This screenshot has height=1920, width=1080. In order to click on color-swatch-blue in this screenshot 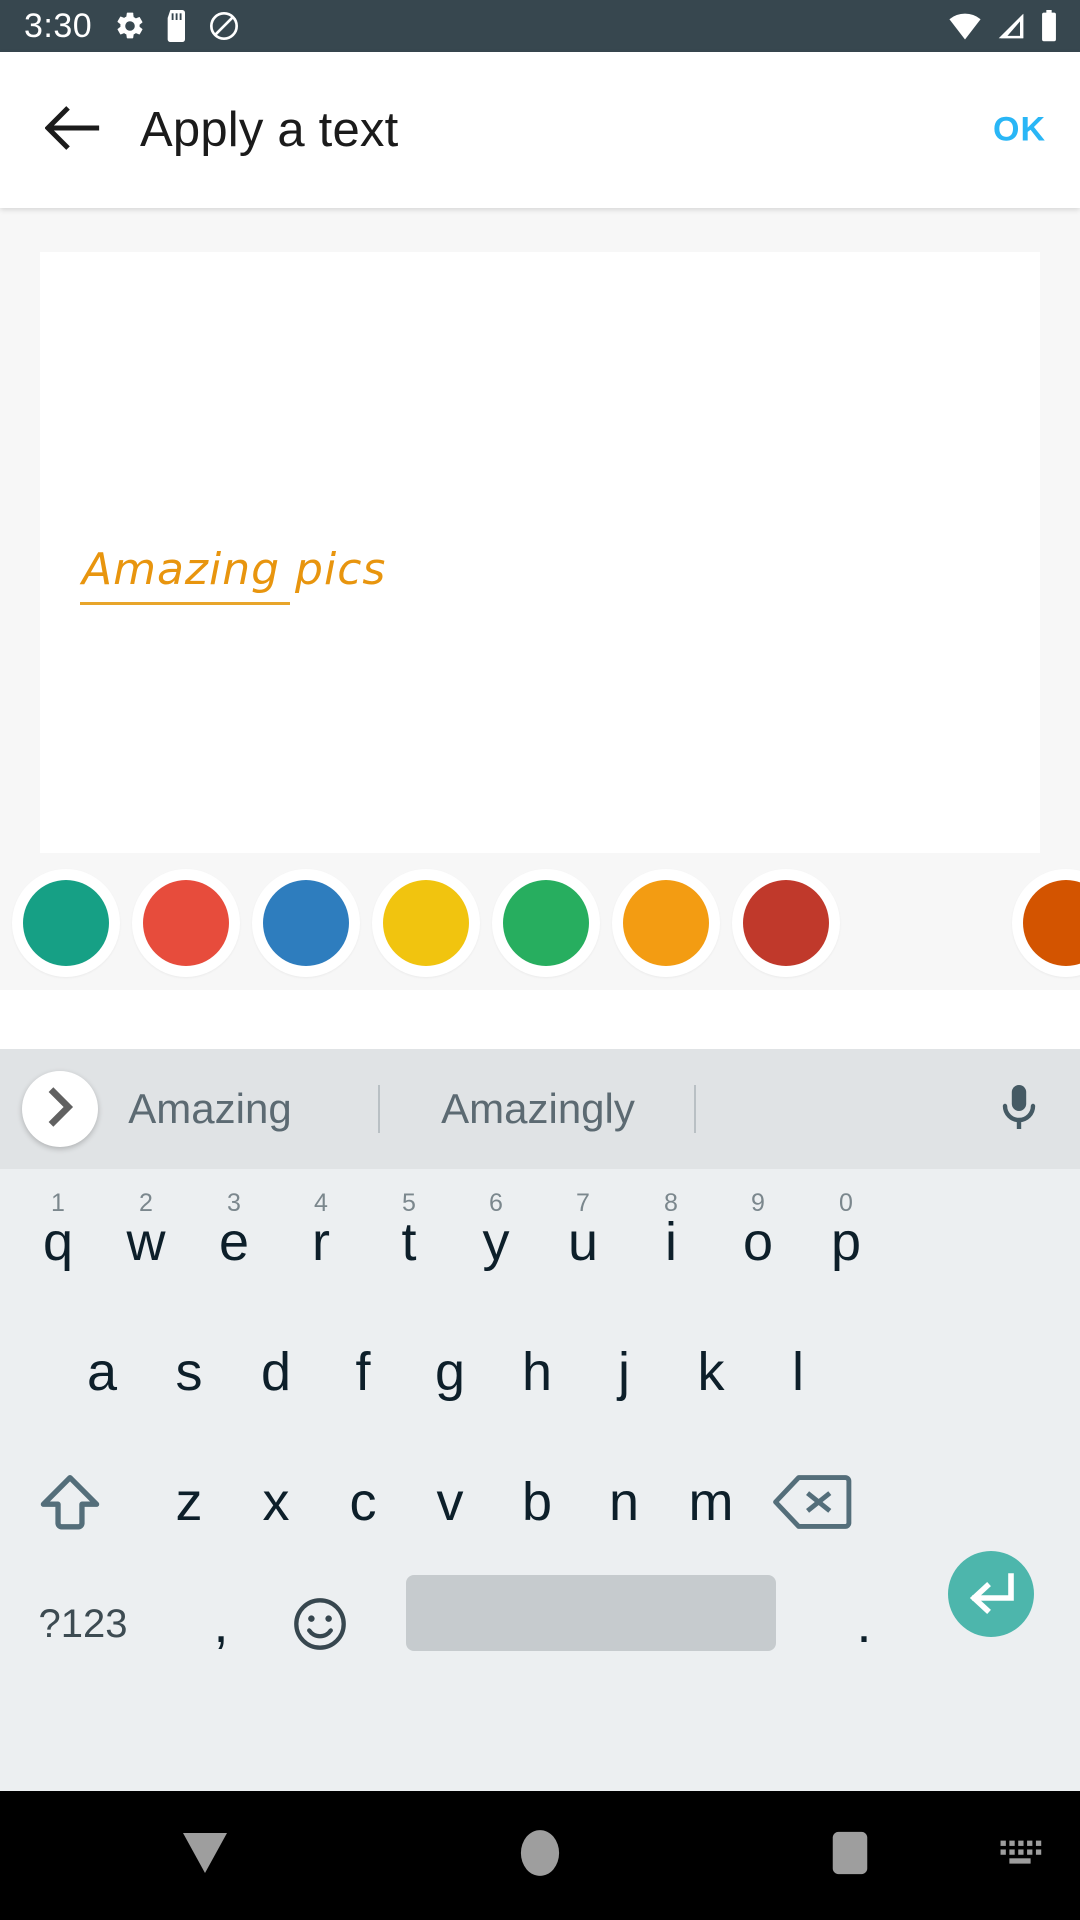, I will do `click(306, 923)`.